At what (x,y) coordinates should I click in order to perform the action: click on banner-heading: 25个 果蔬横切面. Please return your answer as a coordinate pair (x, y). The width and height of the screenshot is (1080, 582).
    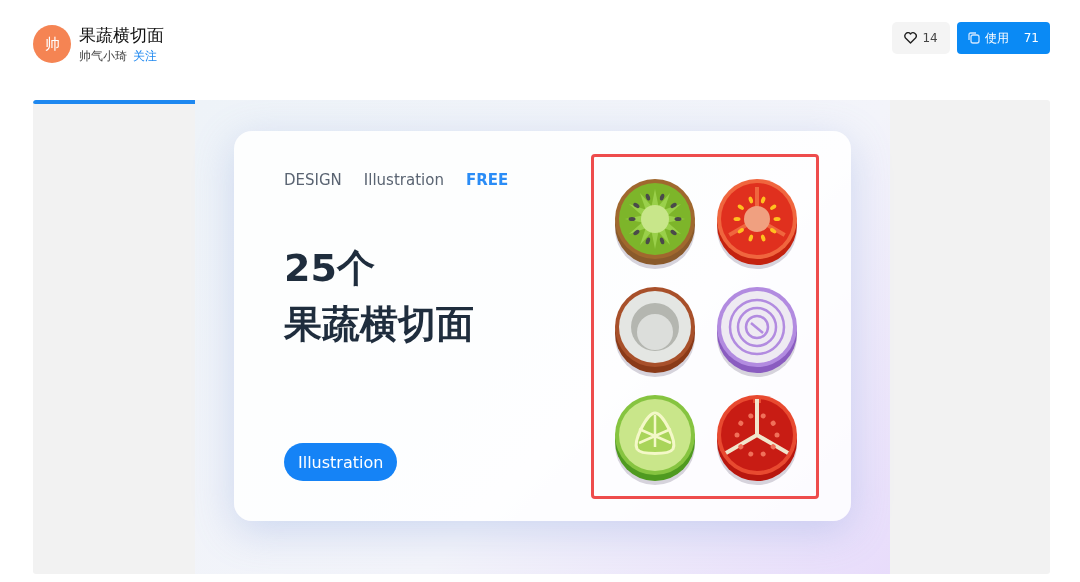
    Looking at the image, I should click on (379, 296).